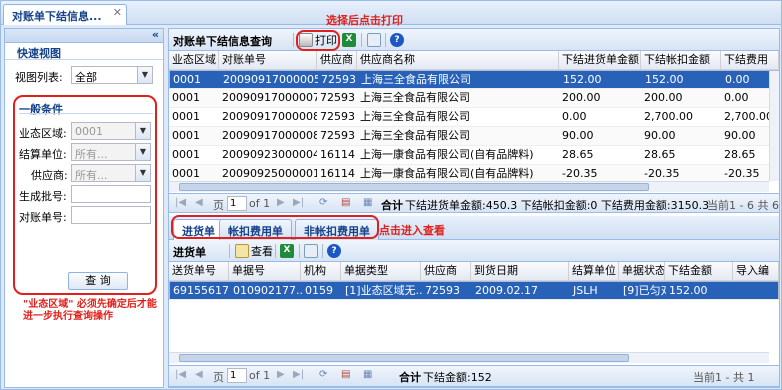 The height and width of the screenshot is (390, 782). What do you see at coordinates (644, 290) in the screenshot?
I see `table-cell: [9]已匀对` at bounding box center [644, 290].